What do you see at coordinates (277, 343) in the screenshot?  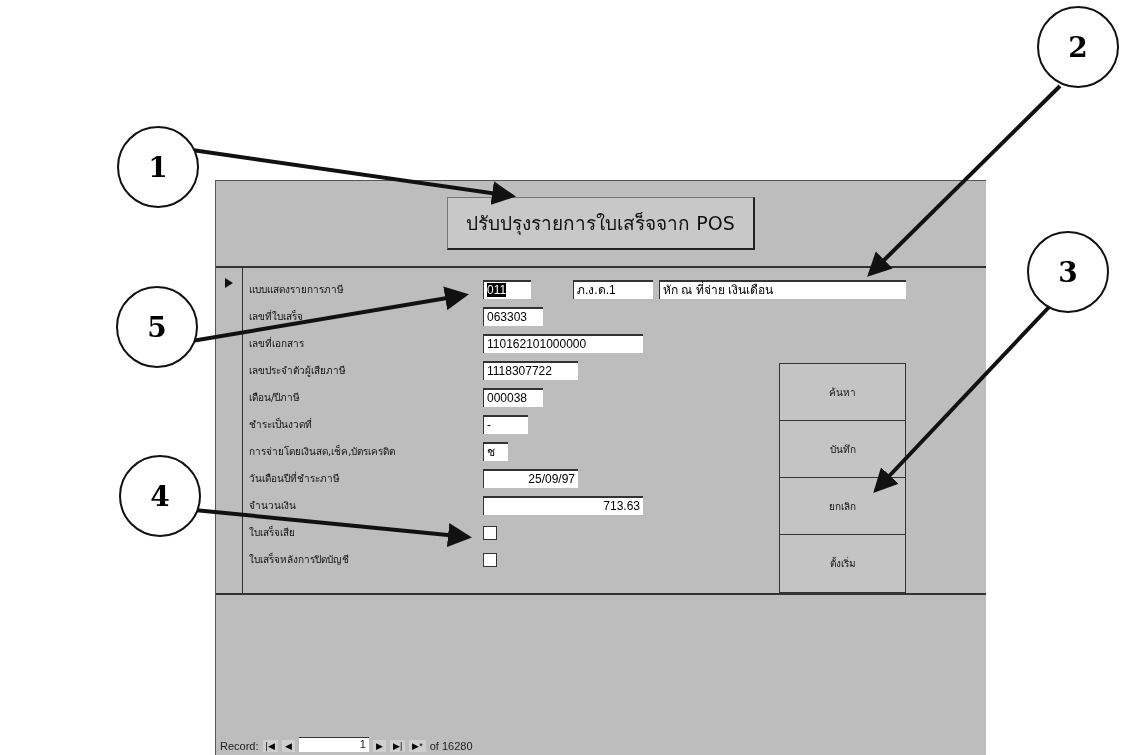 I see `field-label: เลขที่เอกสาร` at bounding box center [277, 343].